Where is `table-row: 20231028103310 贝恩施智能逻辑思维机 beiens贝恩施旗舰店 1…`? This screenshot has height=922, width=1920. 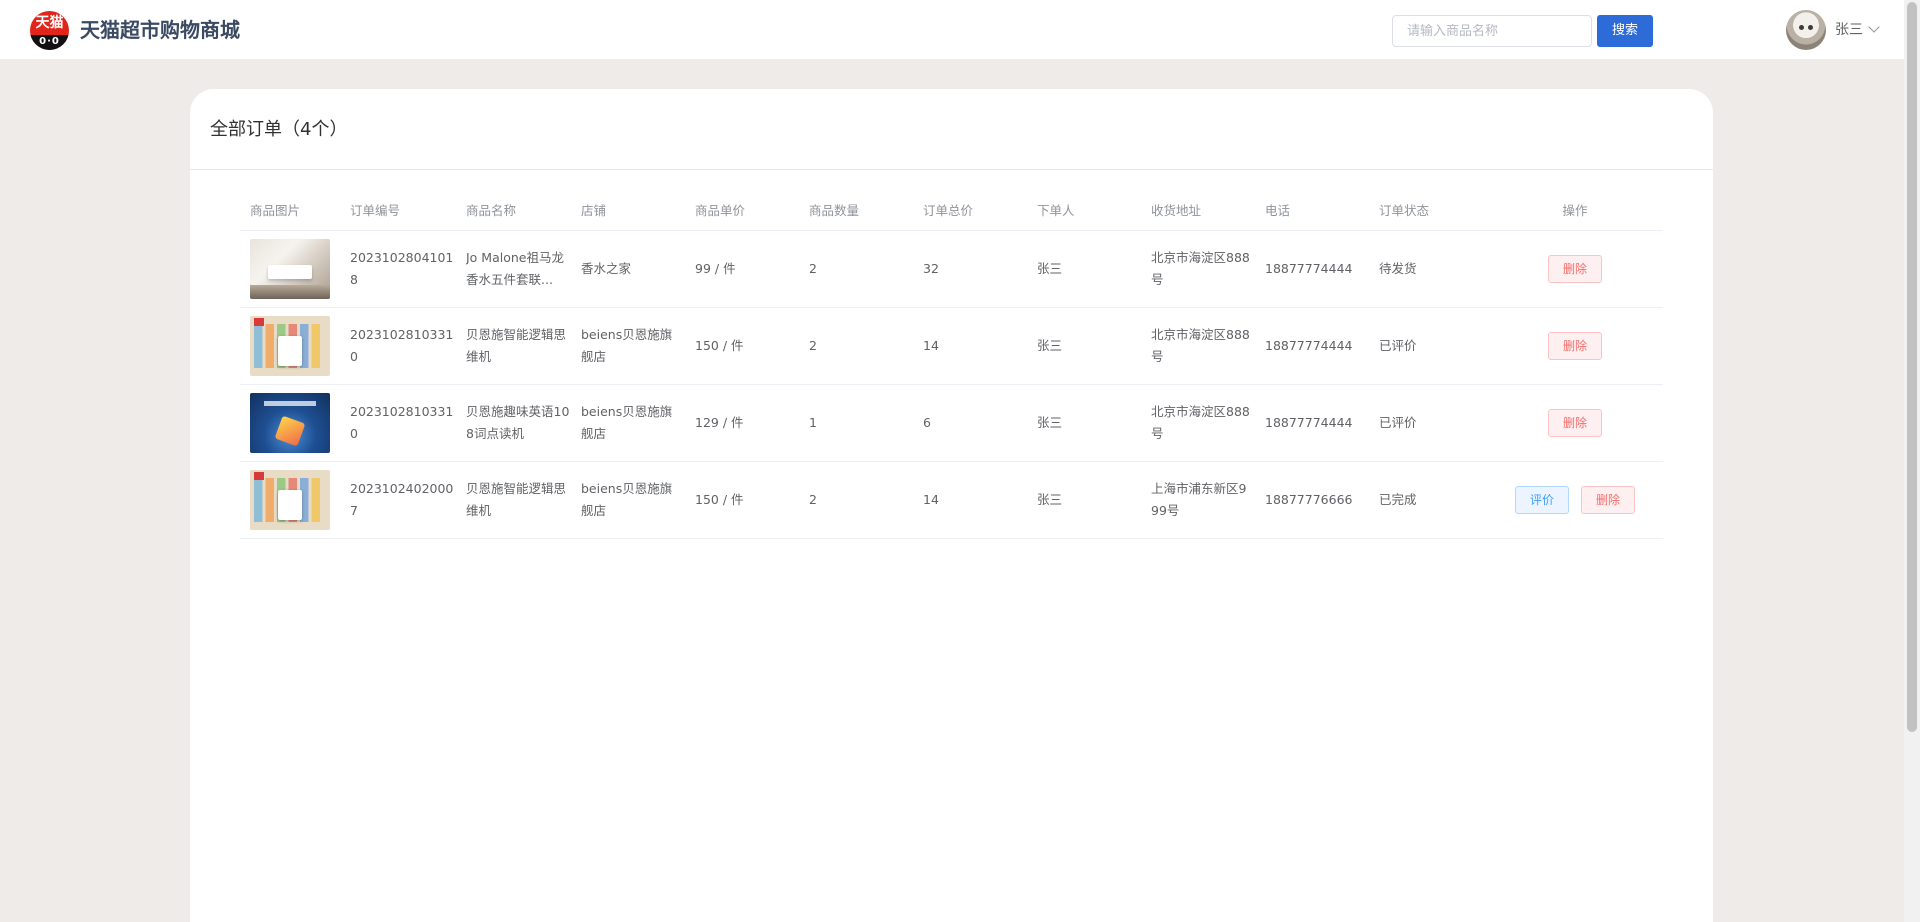 table-row: 20231028103310 贝恩施智能逻辑思维机 beiens贝恩施旗舰店 1… is located at coordinates (951, 346).